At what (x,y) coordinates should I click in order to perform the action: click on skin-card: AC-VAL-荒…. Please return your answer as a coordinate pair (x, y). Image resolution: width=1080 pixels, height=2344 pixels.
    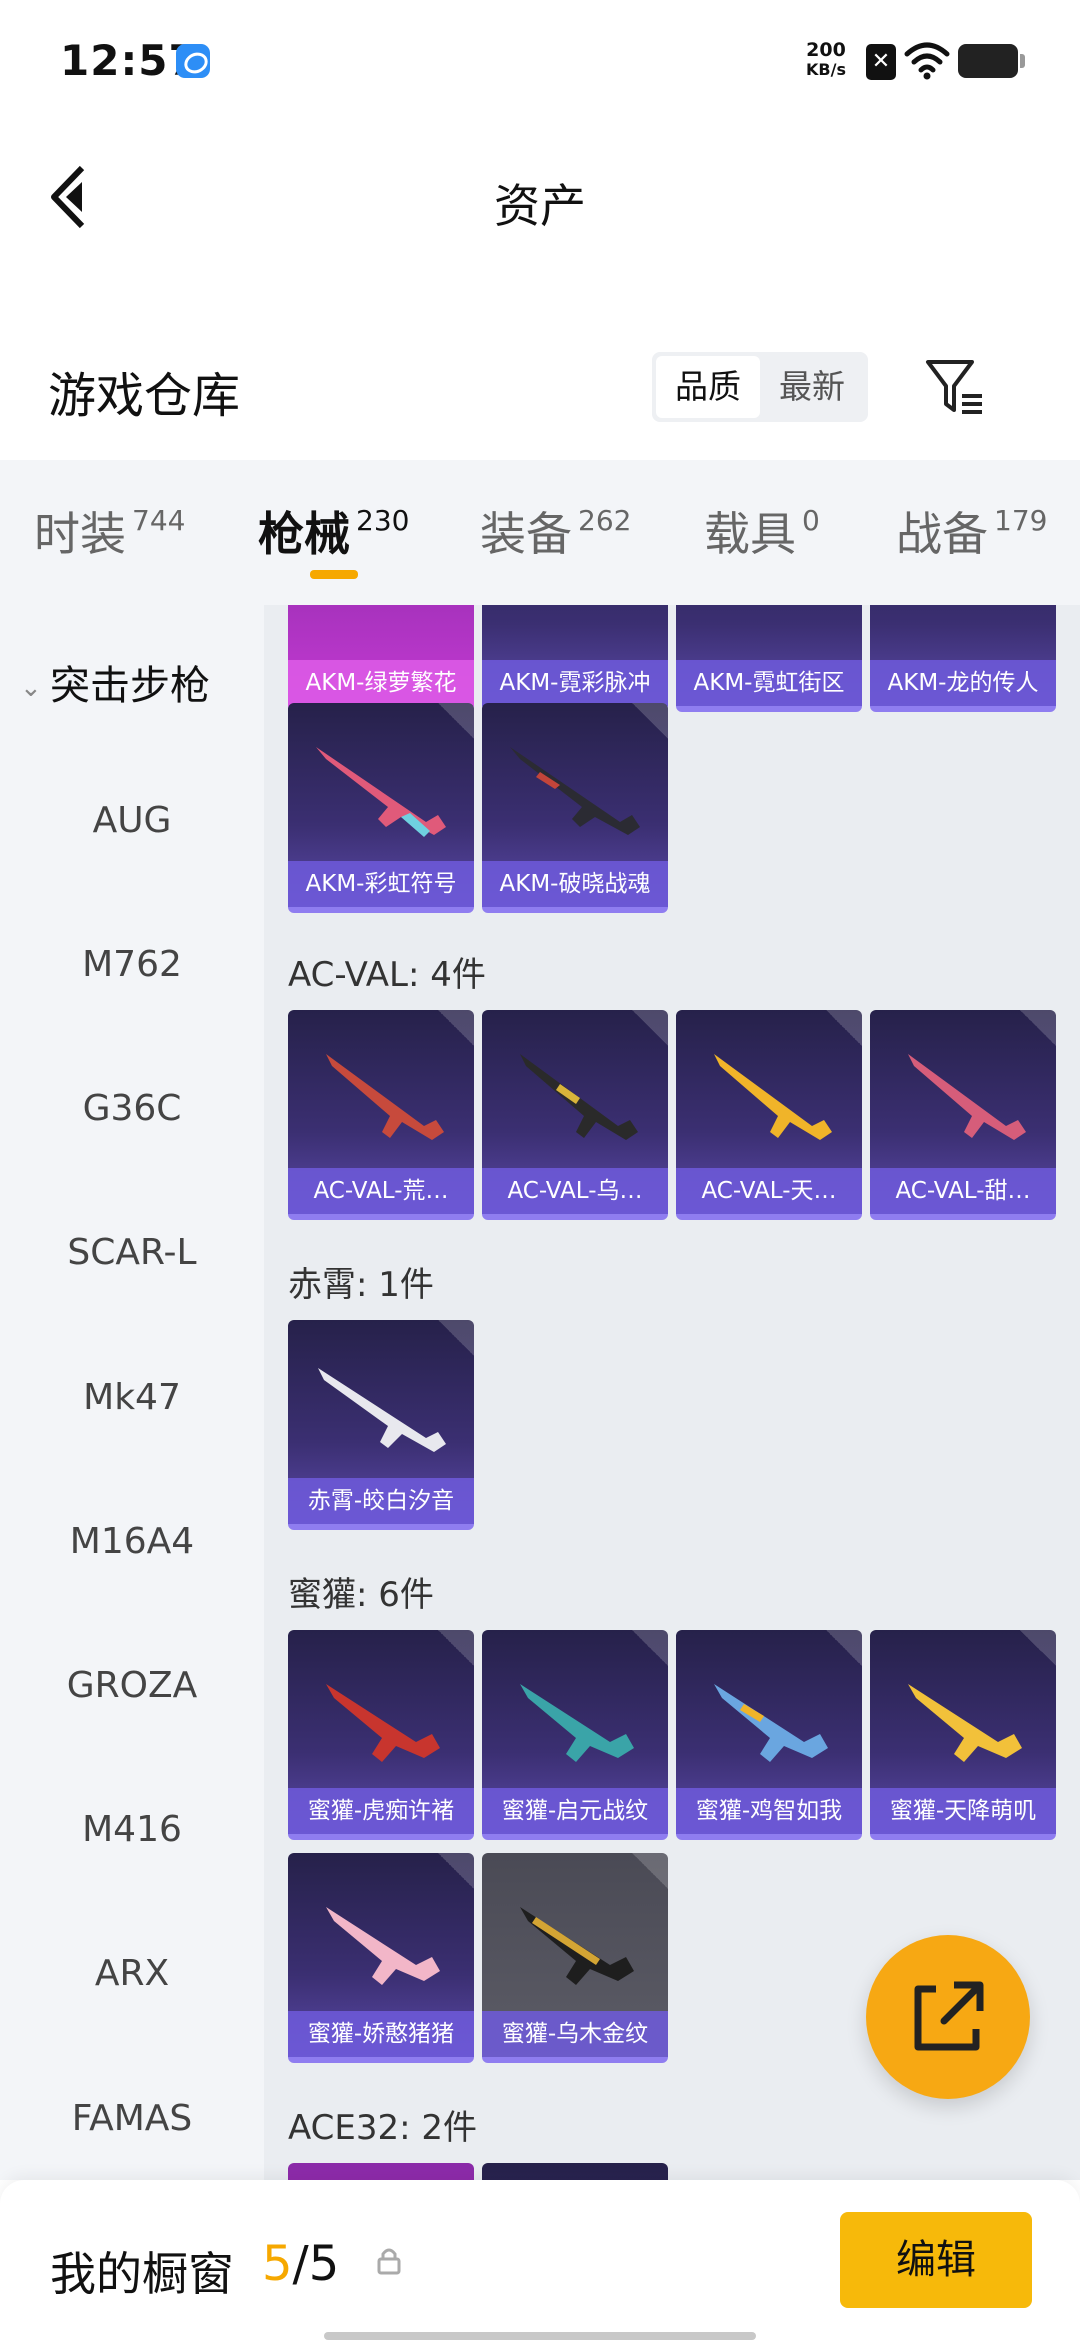
    Looking at the image, I should click on (381, 1115).